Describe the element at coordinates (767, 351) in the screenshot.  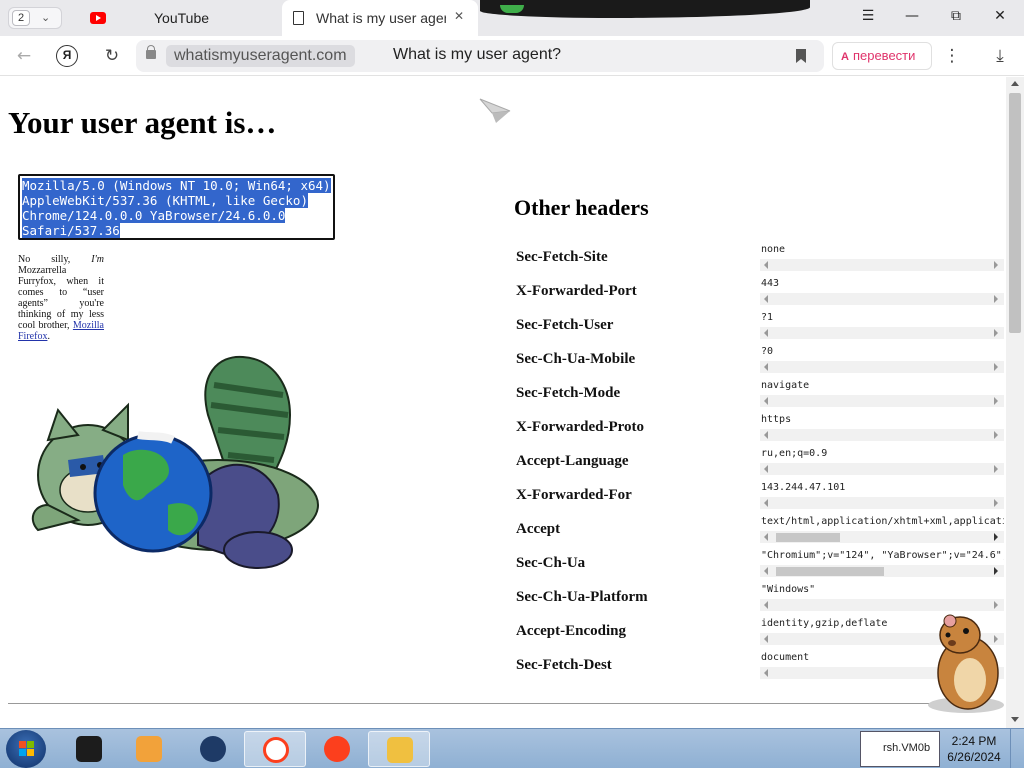
I see `header-value: ?0` at that location.